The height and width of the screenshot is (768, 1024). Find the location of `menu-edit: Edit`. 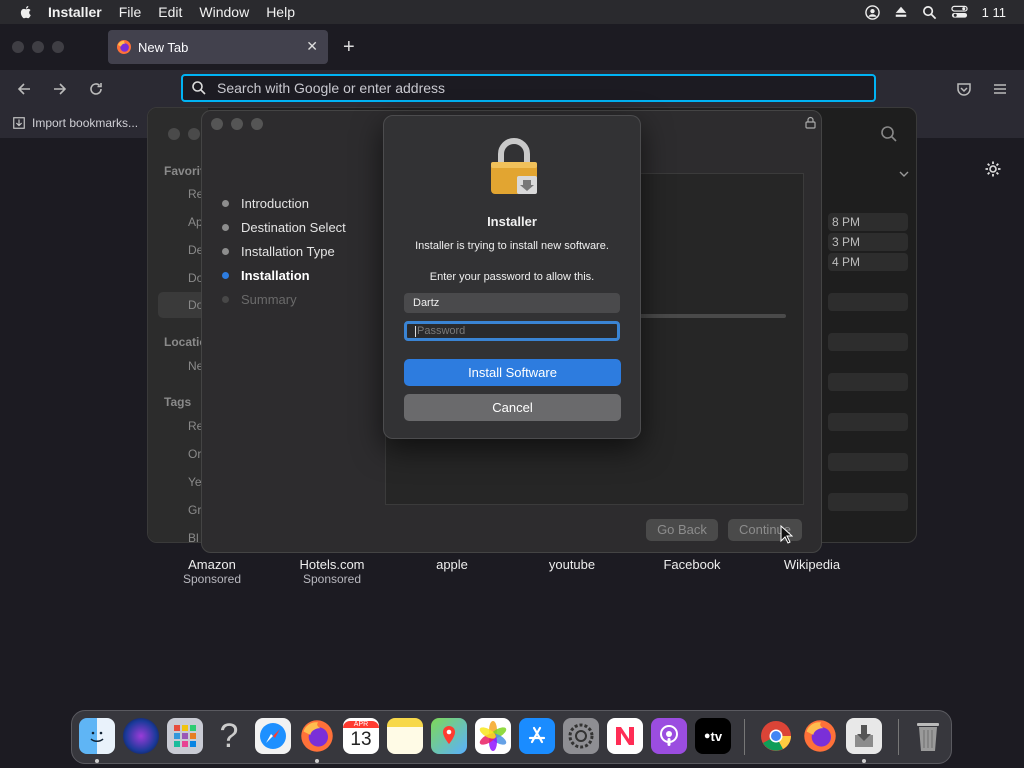

menu-edit: Edit is located at coordinates (170, 12).